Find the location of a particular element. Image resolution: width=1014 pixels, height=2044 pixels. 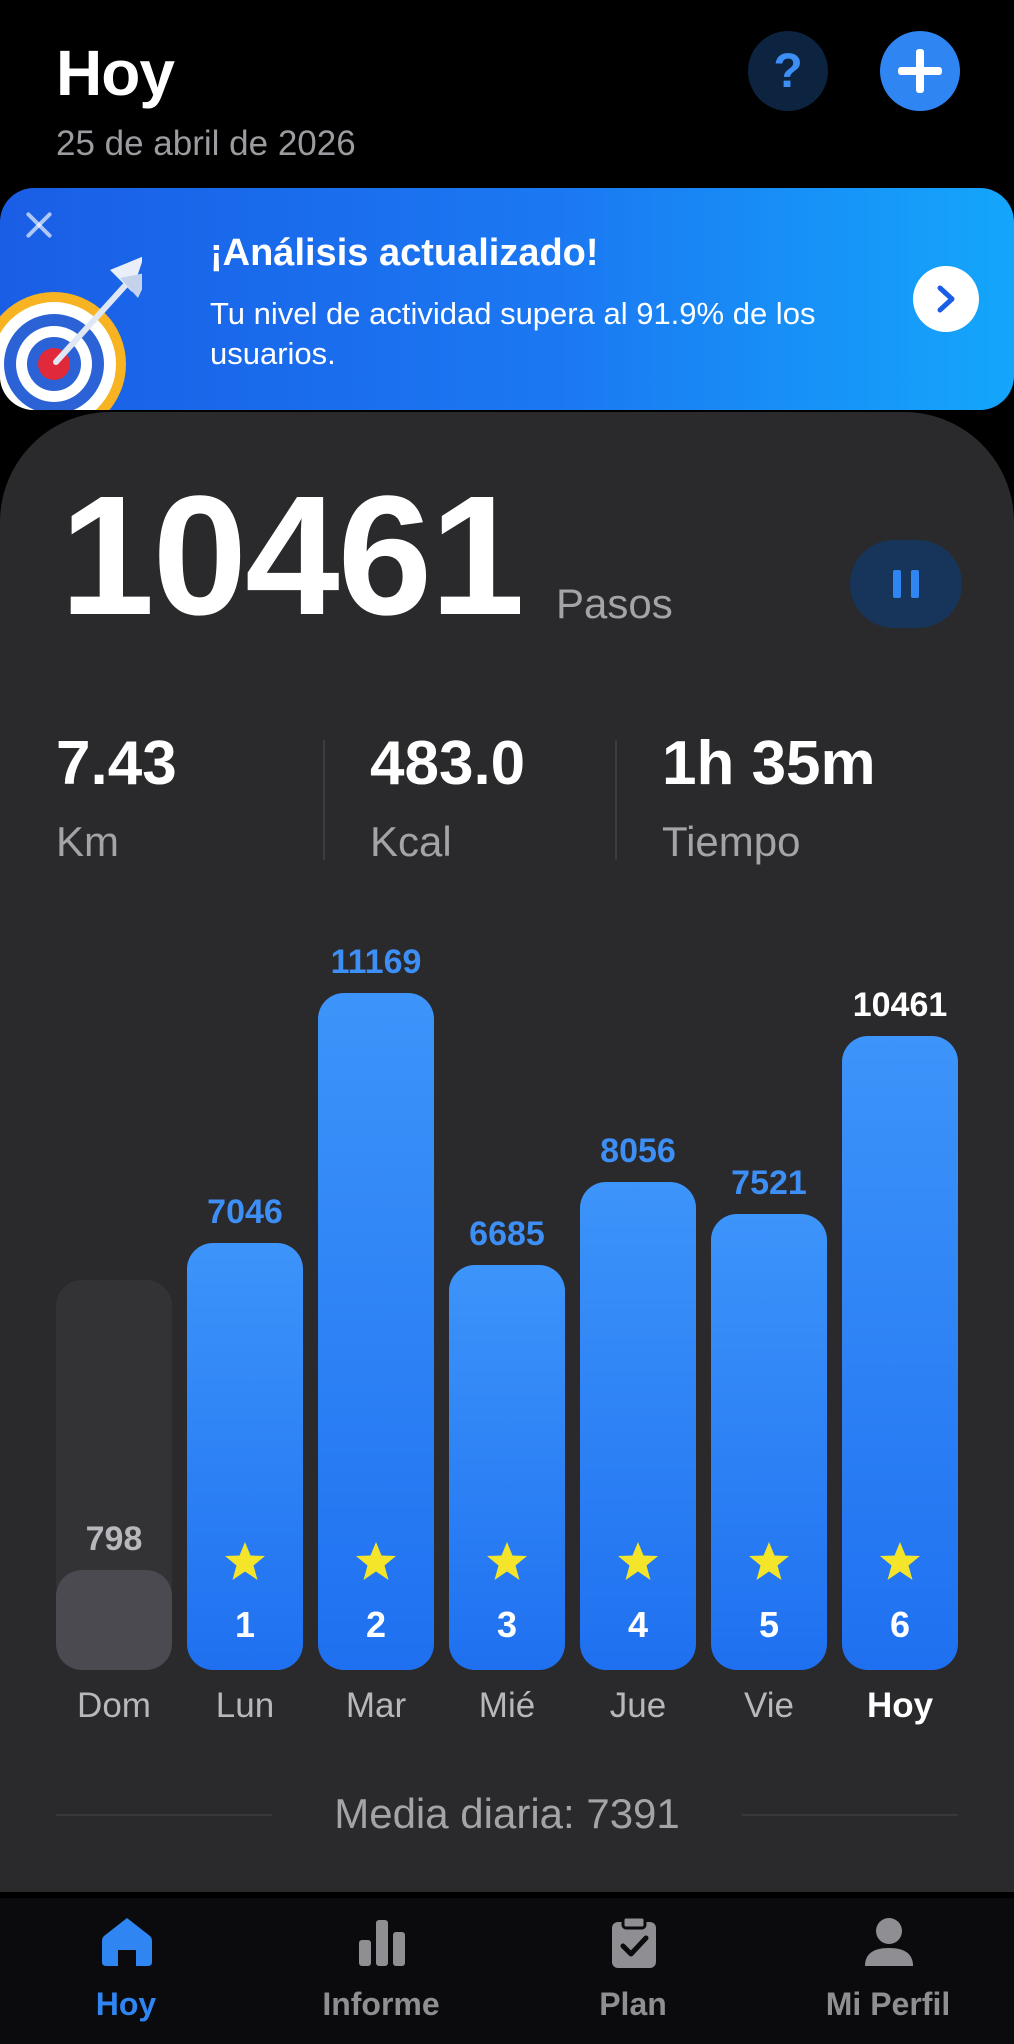

stat-calories: 483.0 Kcal is located at coordinates (447, 796).